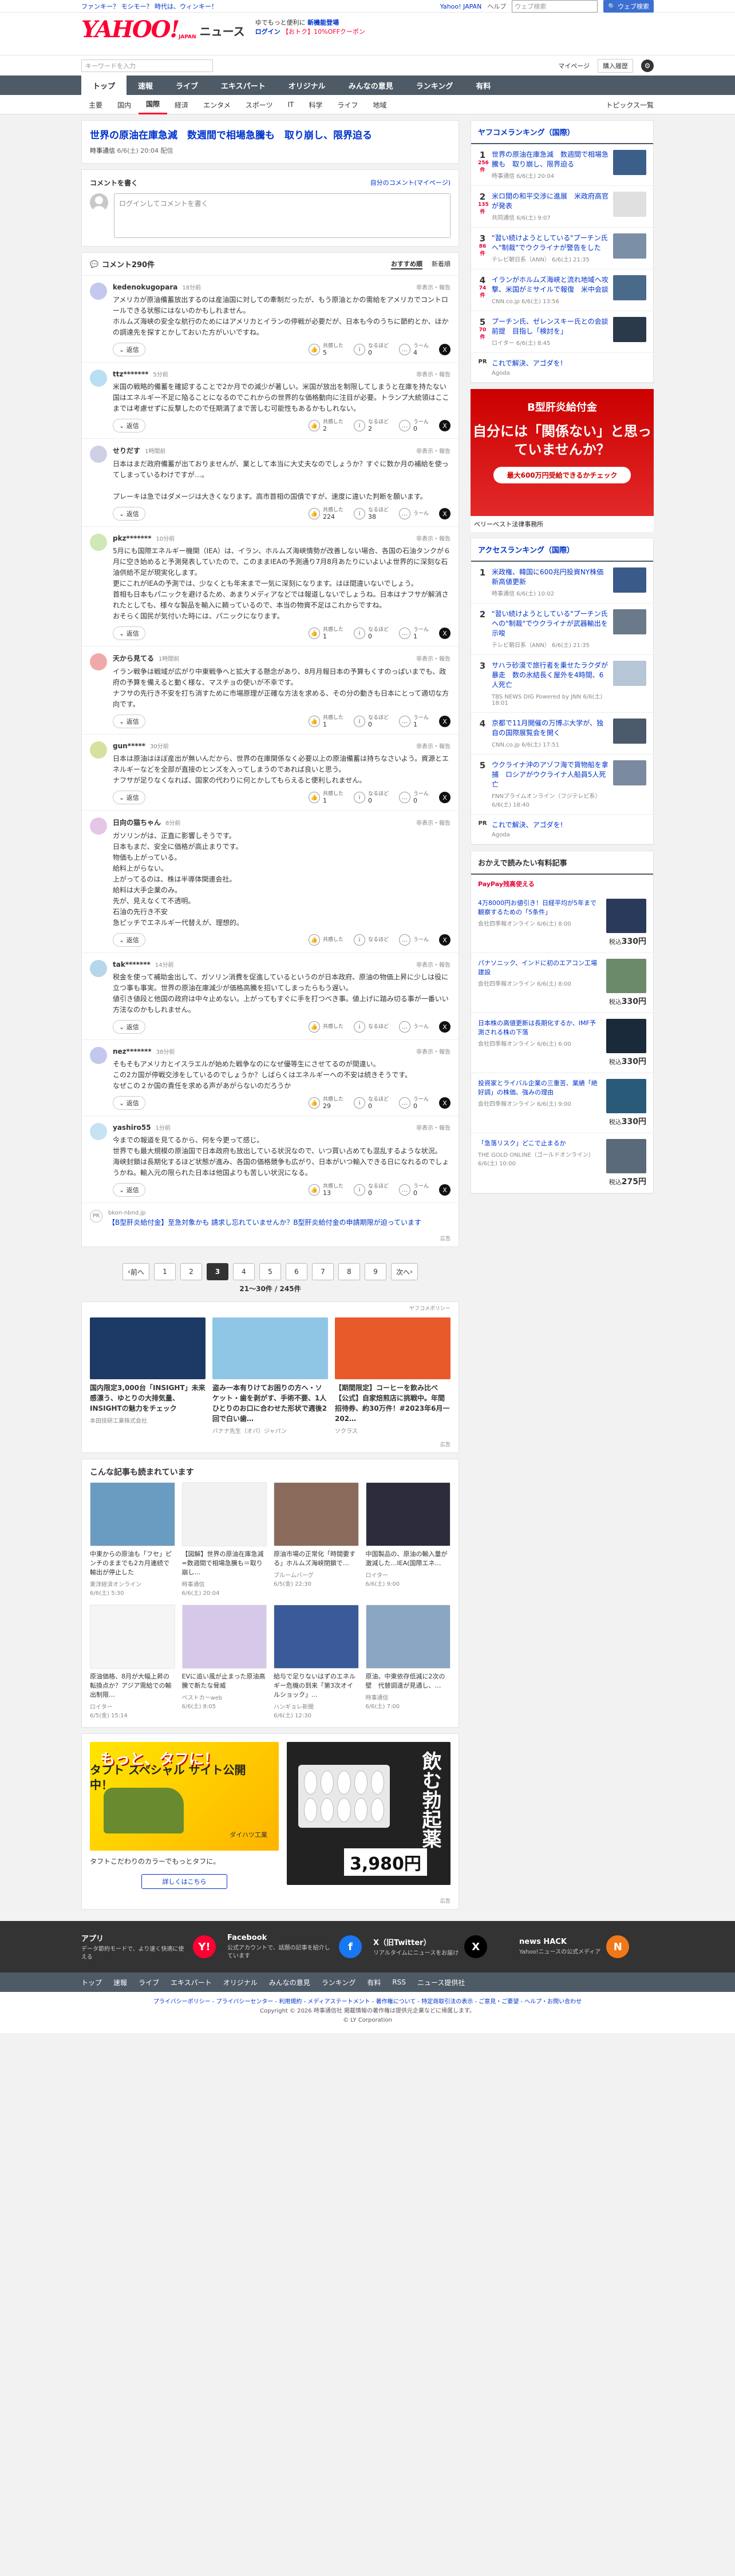  Describe the element at coordinates (95, 104) in the screenshot. I see `category-tab: 主要` at that location.